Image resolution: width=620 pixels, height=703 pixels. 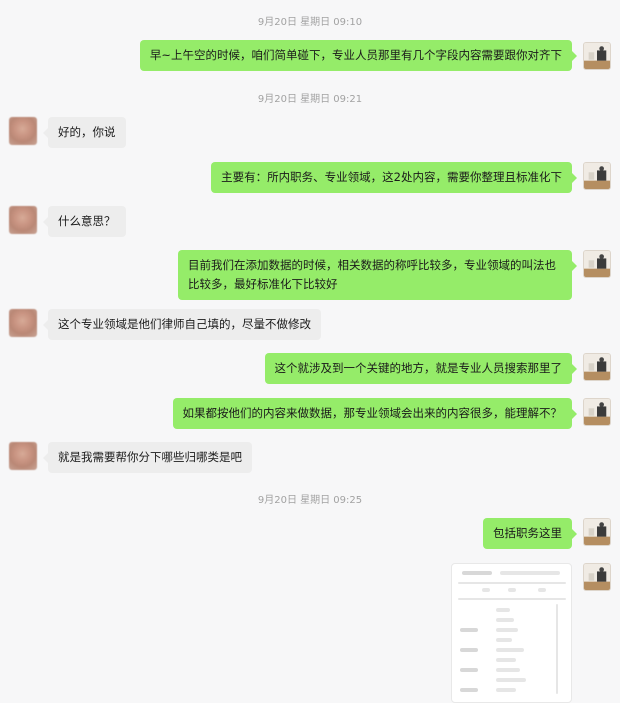 I want to click on message-text: 早~上午空的时候，咱们简单碰下，专业人员那里有几个字段内容需要跟你对齐下, so click(x=355, y=55).